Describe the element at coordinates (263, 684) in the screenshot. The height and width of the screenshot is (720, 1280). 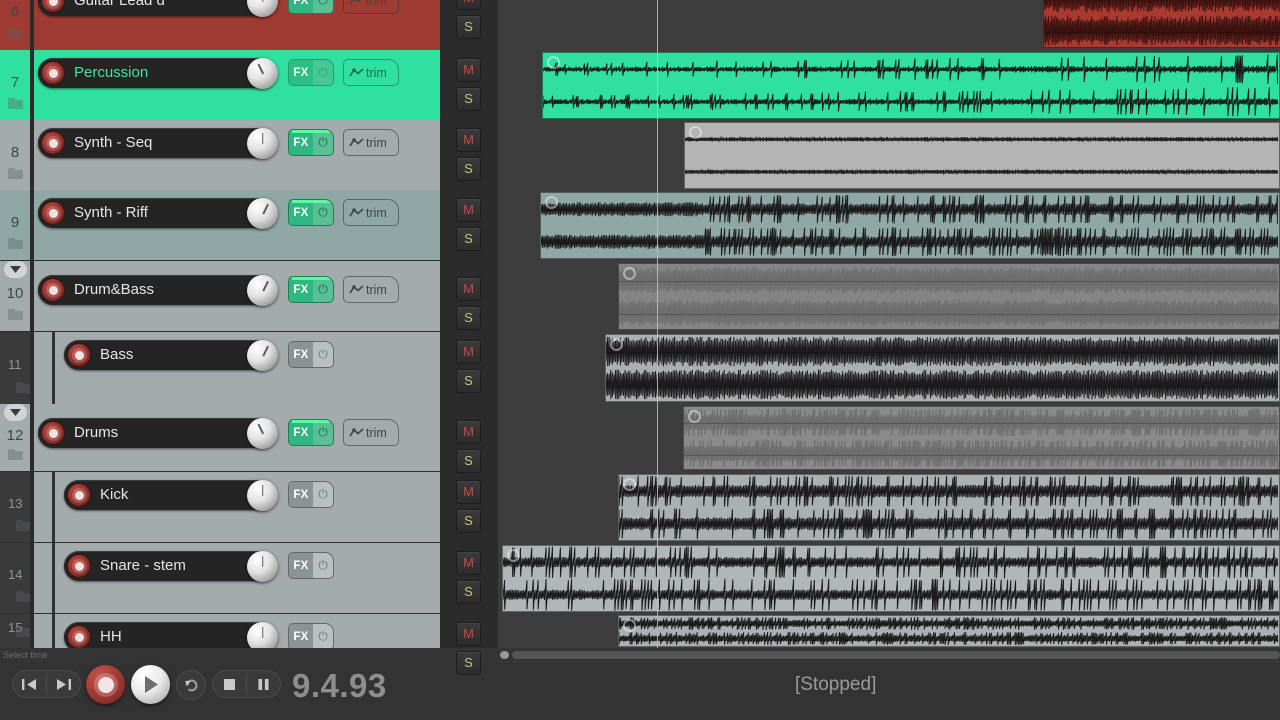
I see `pause-button` at that location.